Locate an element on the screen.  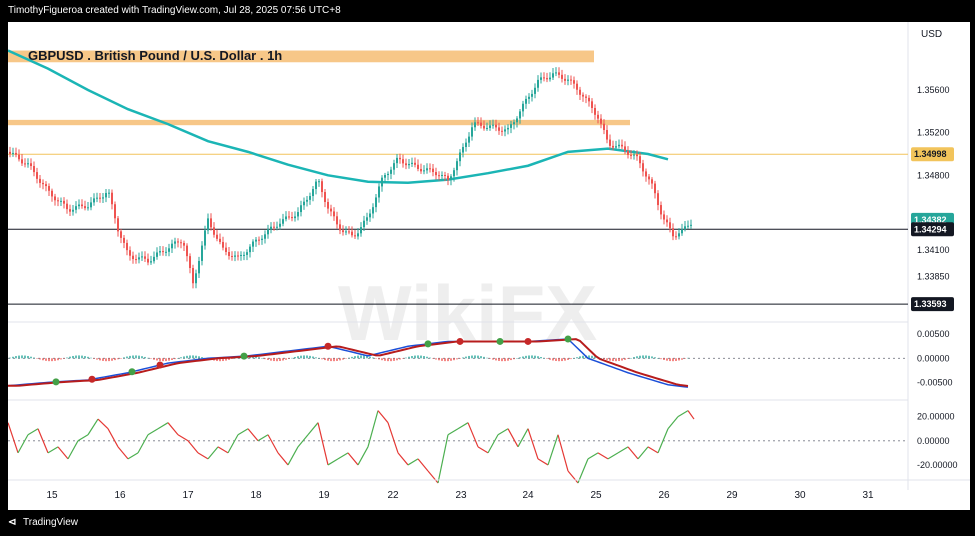
macd-tick-label: 0.00500 is located at coordinates (933, 334).